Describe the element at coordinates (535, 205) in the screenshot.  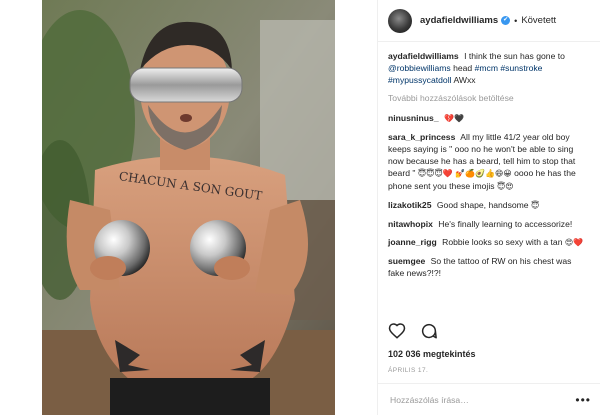
I see `comment-emoji: 😇` at that location.